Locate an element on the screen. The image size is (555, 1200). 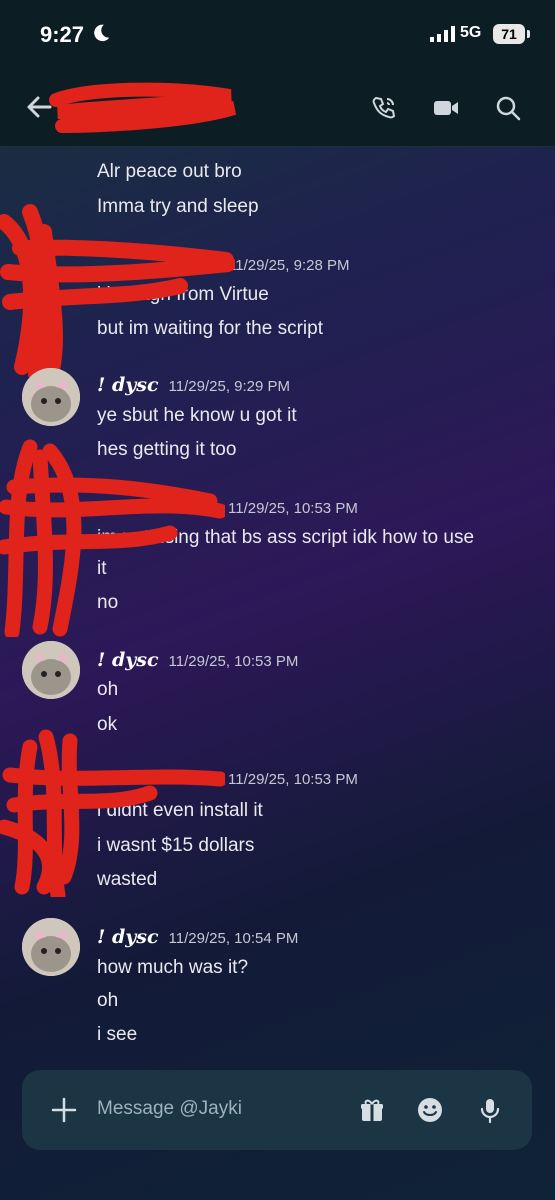
message-text: ye sbut he know u got it is located at coordinates (197, 416).